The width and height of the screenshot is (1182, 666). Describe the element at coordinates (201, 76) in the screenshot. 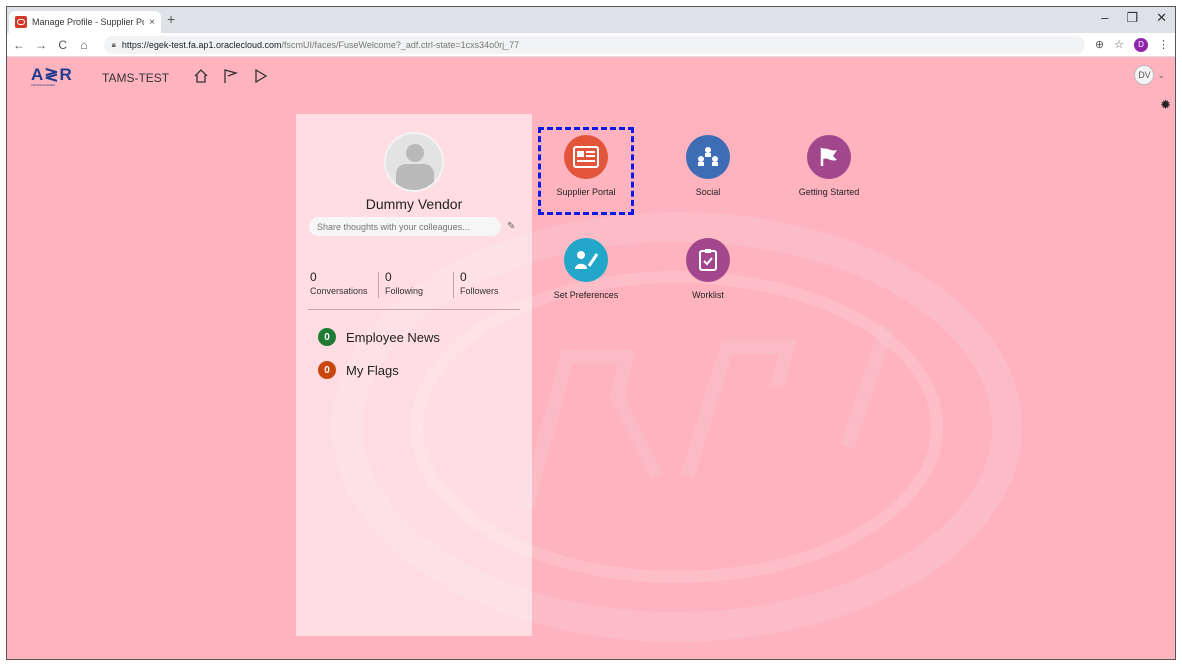

I see `home-icon` at that location.